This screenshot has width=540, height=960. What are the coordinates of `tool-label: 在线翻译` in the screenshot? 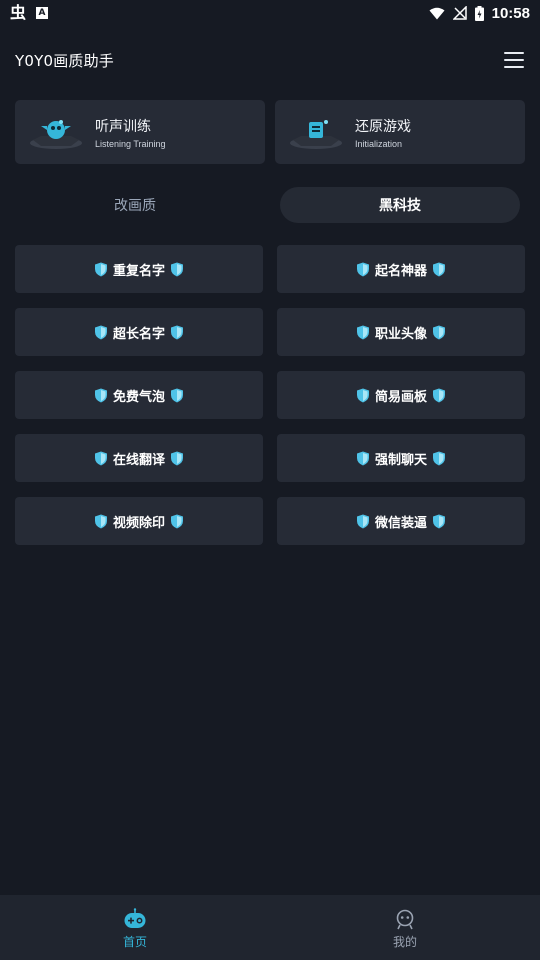 It's located at (138, 460).